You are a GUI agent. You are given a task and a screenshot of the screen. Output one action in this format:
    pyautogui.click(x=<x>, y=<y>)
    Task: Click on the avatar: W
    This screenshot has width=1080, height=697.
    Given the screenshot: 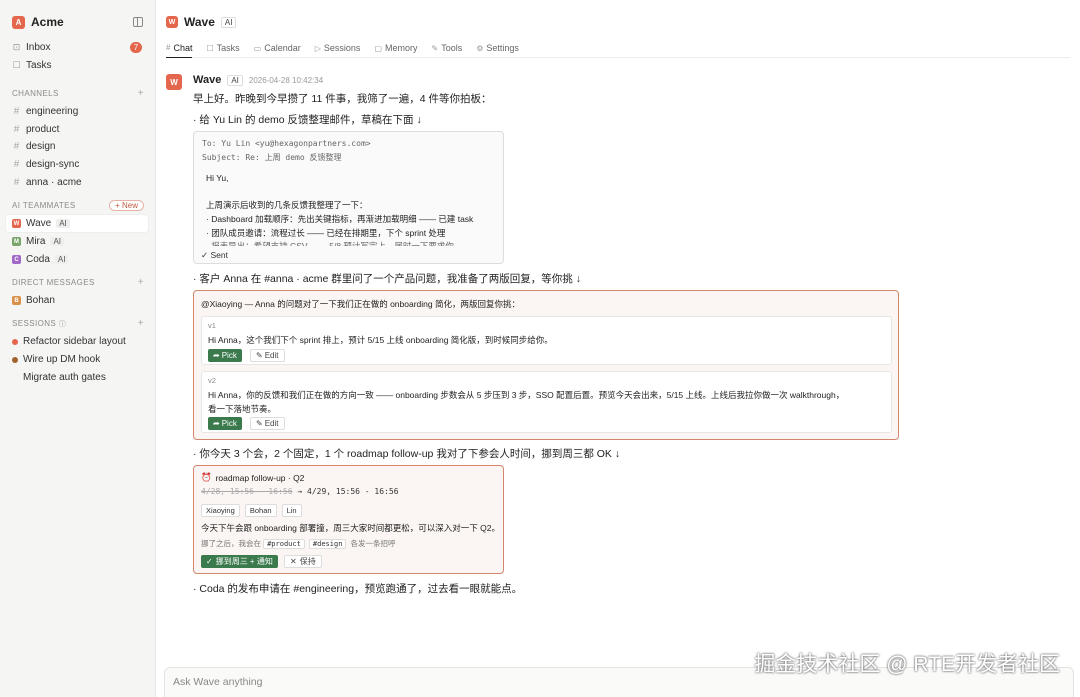 What is the action you would take?
    pyautogui.click(x=16, y=223)
    